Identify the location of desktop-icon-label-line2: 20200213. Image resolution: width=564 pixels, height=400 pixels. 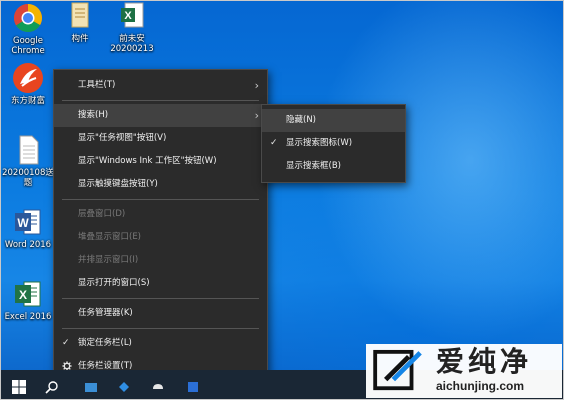
(132, 49).